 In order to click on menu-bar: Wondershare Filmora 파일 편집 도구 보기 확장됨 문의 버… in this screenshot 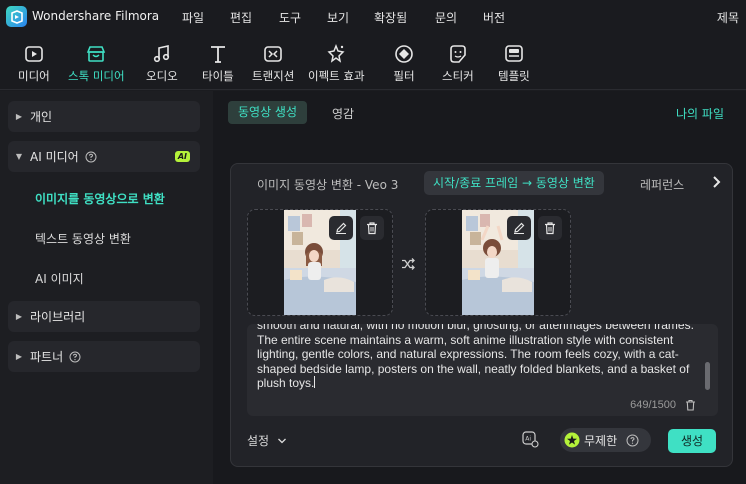, I will do `click(373, 17)`.